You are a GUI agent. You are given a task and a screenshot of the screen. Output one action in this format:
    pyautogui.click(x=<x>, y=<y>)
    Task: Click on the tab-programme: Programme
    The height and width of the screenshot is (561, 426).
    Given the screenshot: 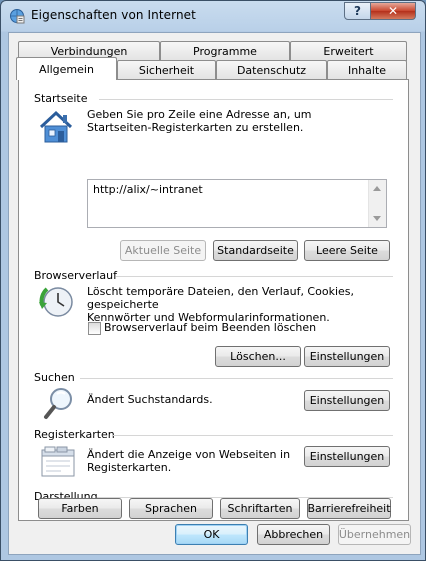 What is the action you would take?
    pyautogui.click(x=225, y=51)
    